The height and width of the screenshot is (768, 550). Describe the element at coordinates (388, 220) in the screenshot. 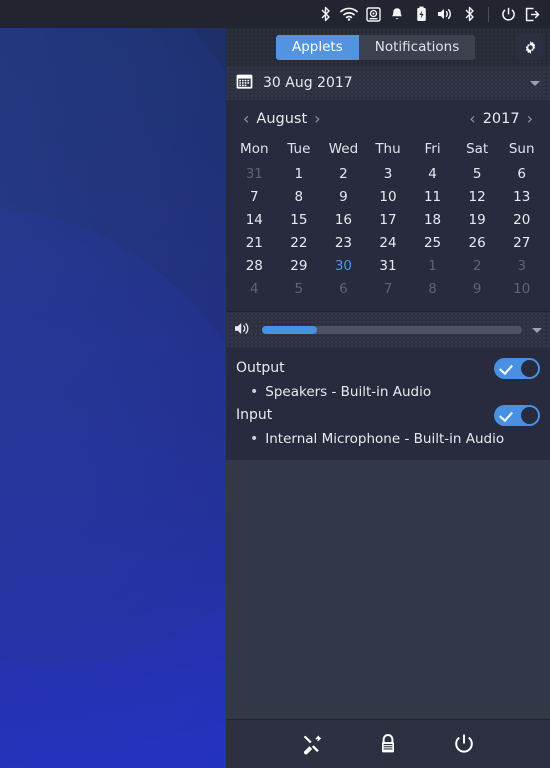

I see `calendar-day: 17` at that location.